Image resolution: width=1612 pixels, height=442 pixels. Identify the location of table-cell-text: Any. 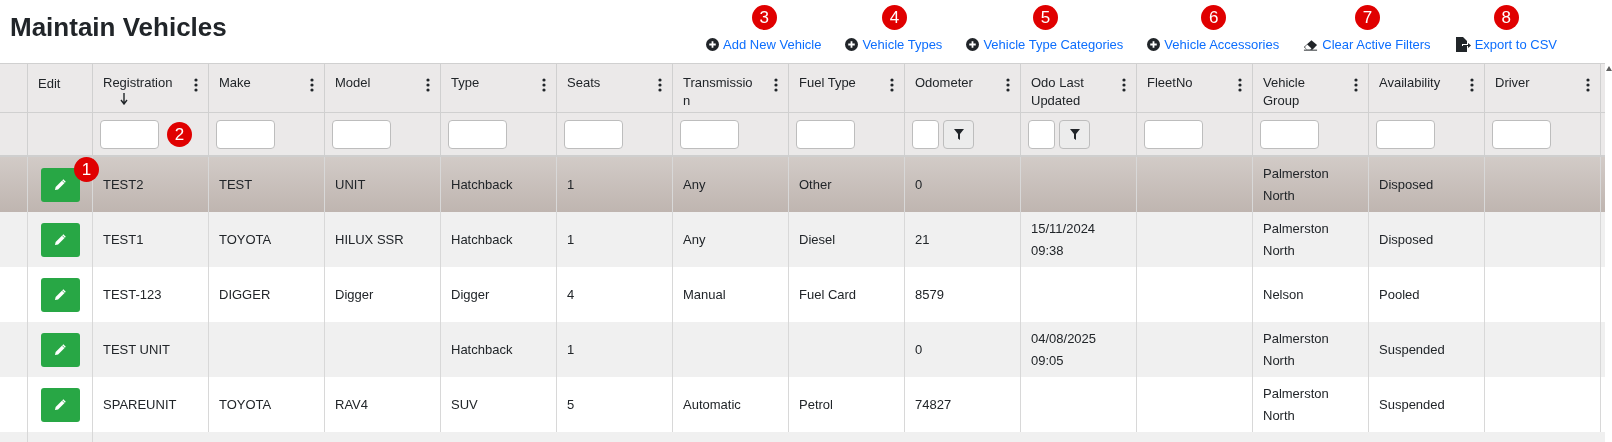
(694, 239).